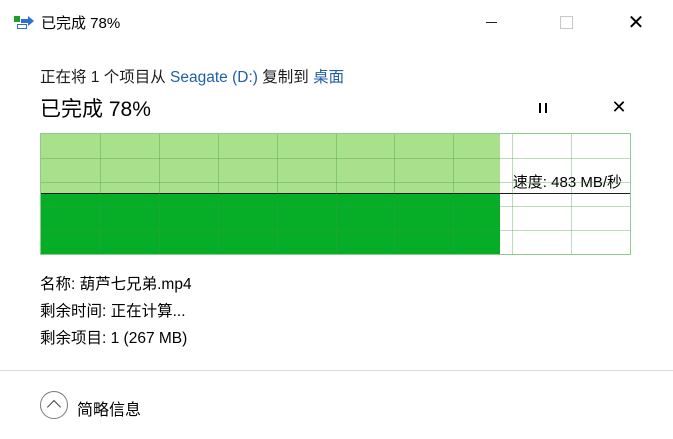  What do you see at coordinates (54, 405) in the screenshot?
I see `chevron-up-icon` at bounding box center [54, 405].